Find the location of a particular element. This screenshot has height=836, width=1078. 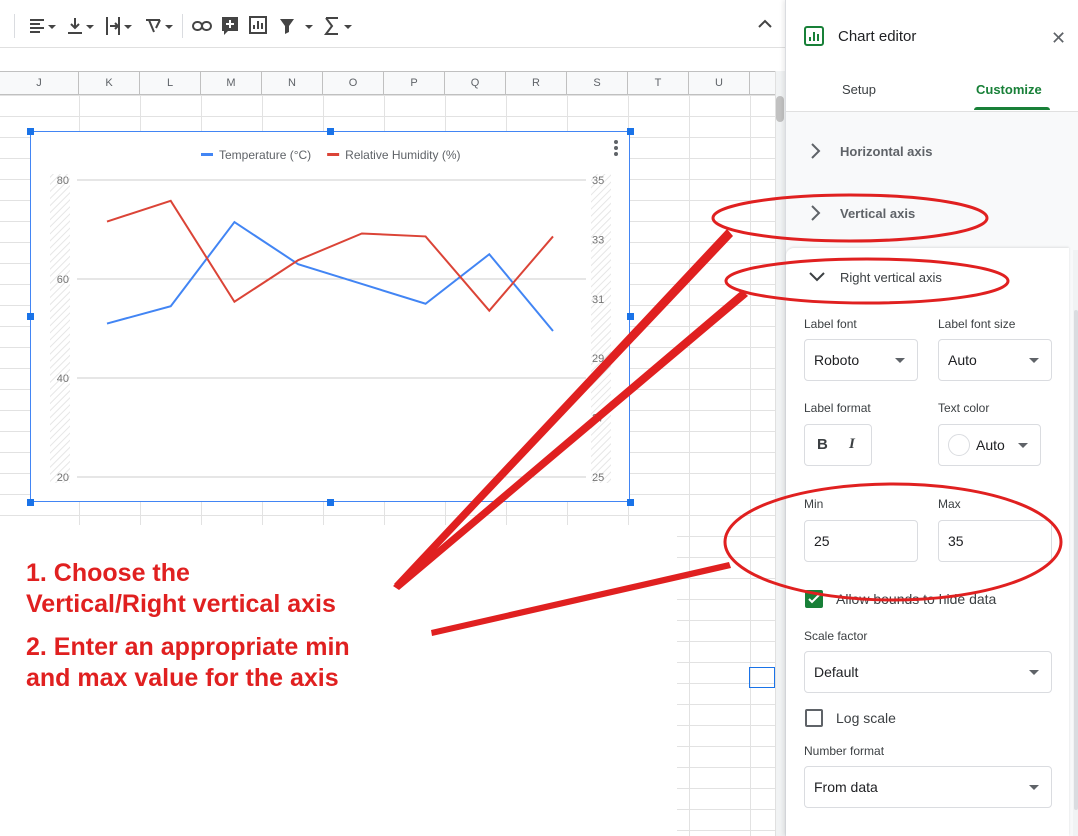

column-S: S is located at coordinates (597, 83).